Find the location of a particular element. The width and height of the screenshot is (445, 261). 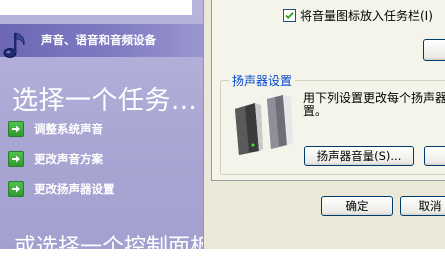

description-line: 置。 is located at coordinates (315, 111).